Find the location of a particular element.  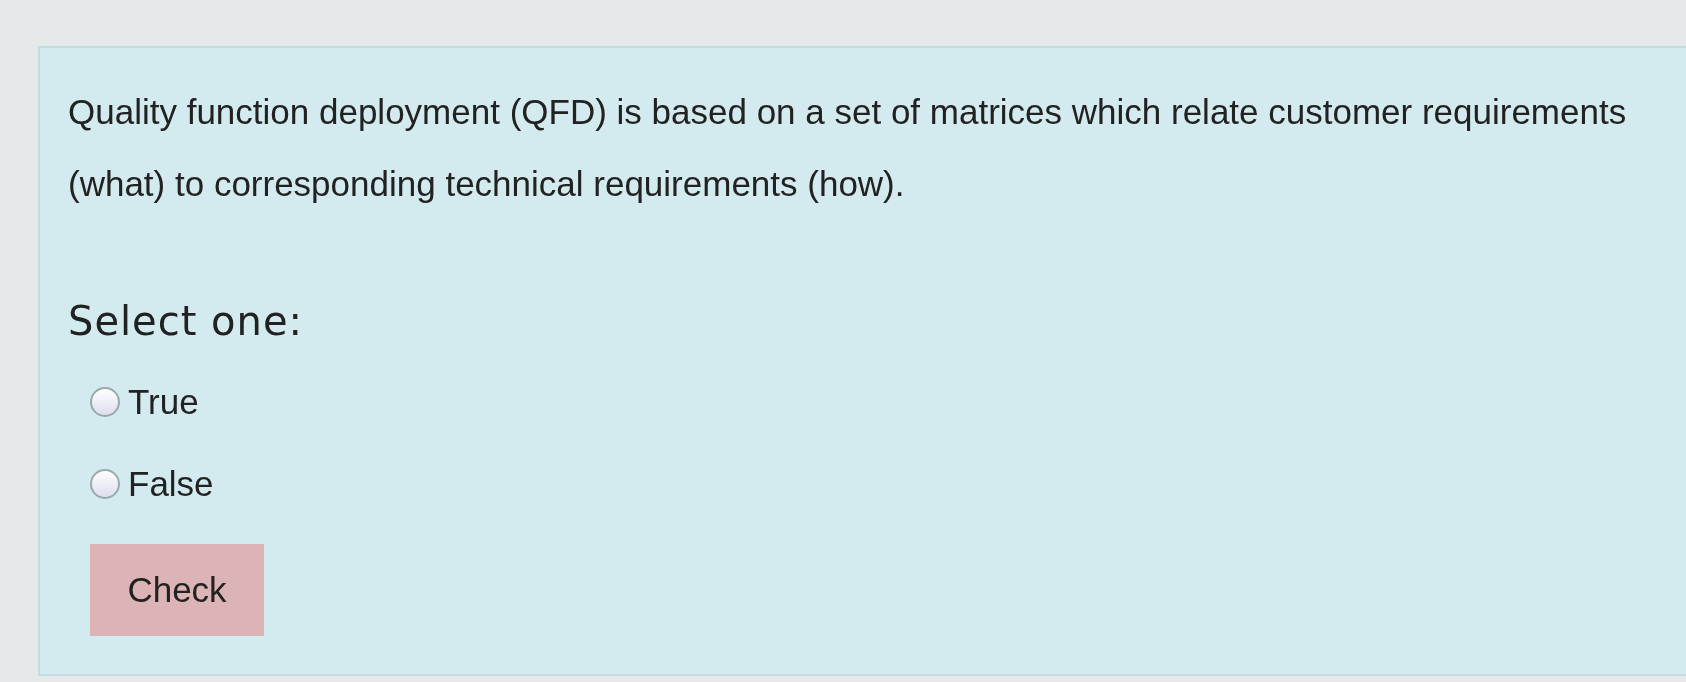

option-label: False is located at coordinates (171, 484).